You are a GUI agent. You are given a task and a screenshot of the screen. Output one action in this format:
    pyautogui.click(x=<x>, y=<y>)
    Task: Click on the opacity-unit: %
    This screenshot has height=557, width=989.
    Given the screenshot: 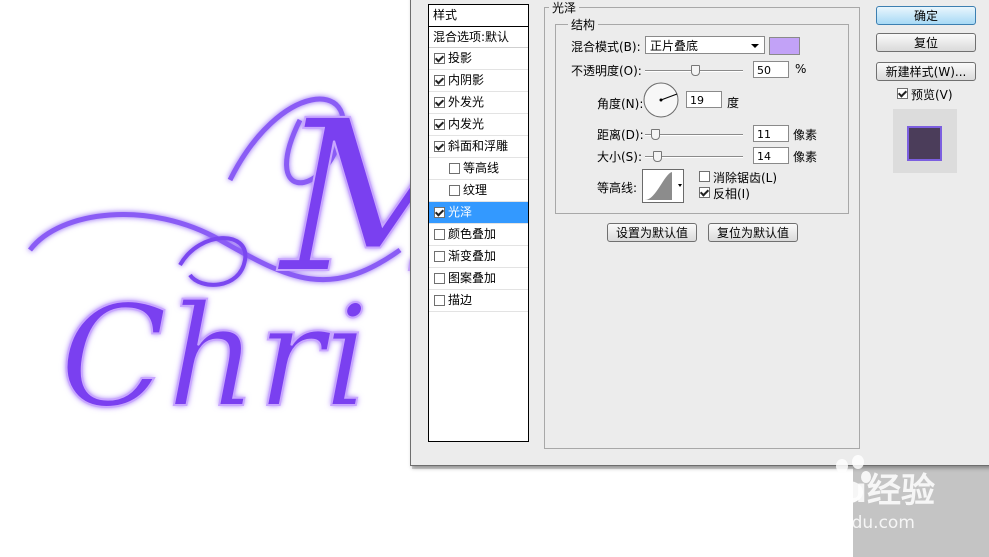 What is the action you would take?
    pyautogui.click(x=801, y=69)
    